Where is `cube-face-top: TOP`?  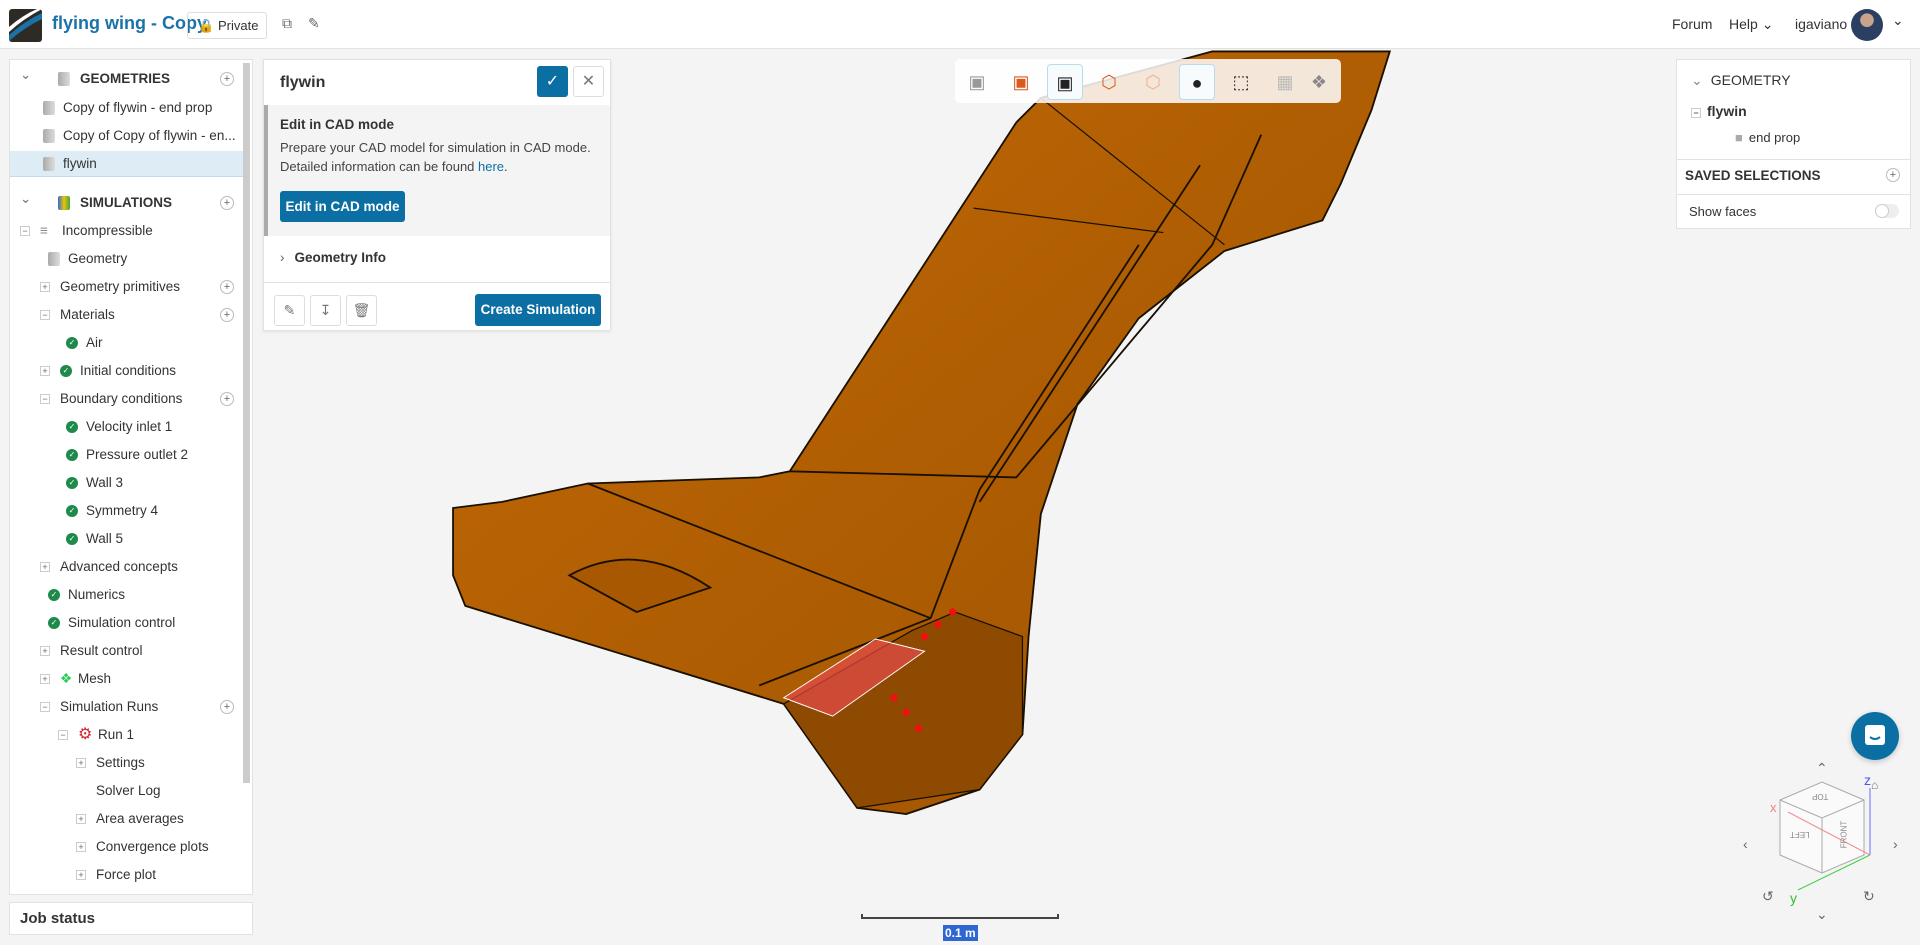 cube-face-top: TOP is located at coordinates (1820, 796).